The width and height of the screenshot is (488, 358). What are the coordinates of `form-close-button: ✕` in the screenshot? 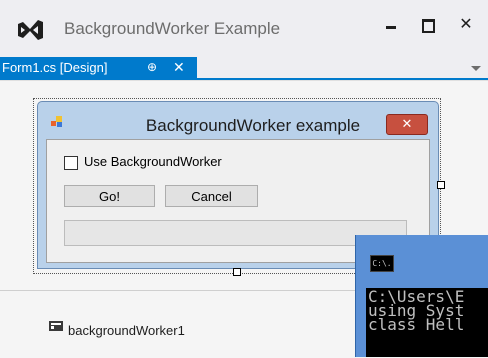 It's located at (407, 124).